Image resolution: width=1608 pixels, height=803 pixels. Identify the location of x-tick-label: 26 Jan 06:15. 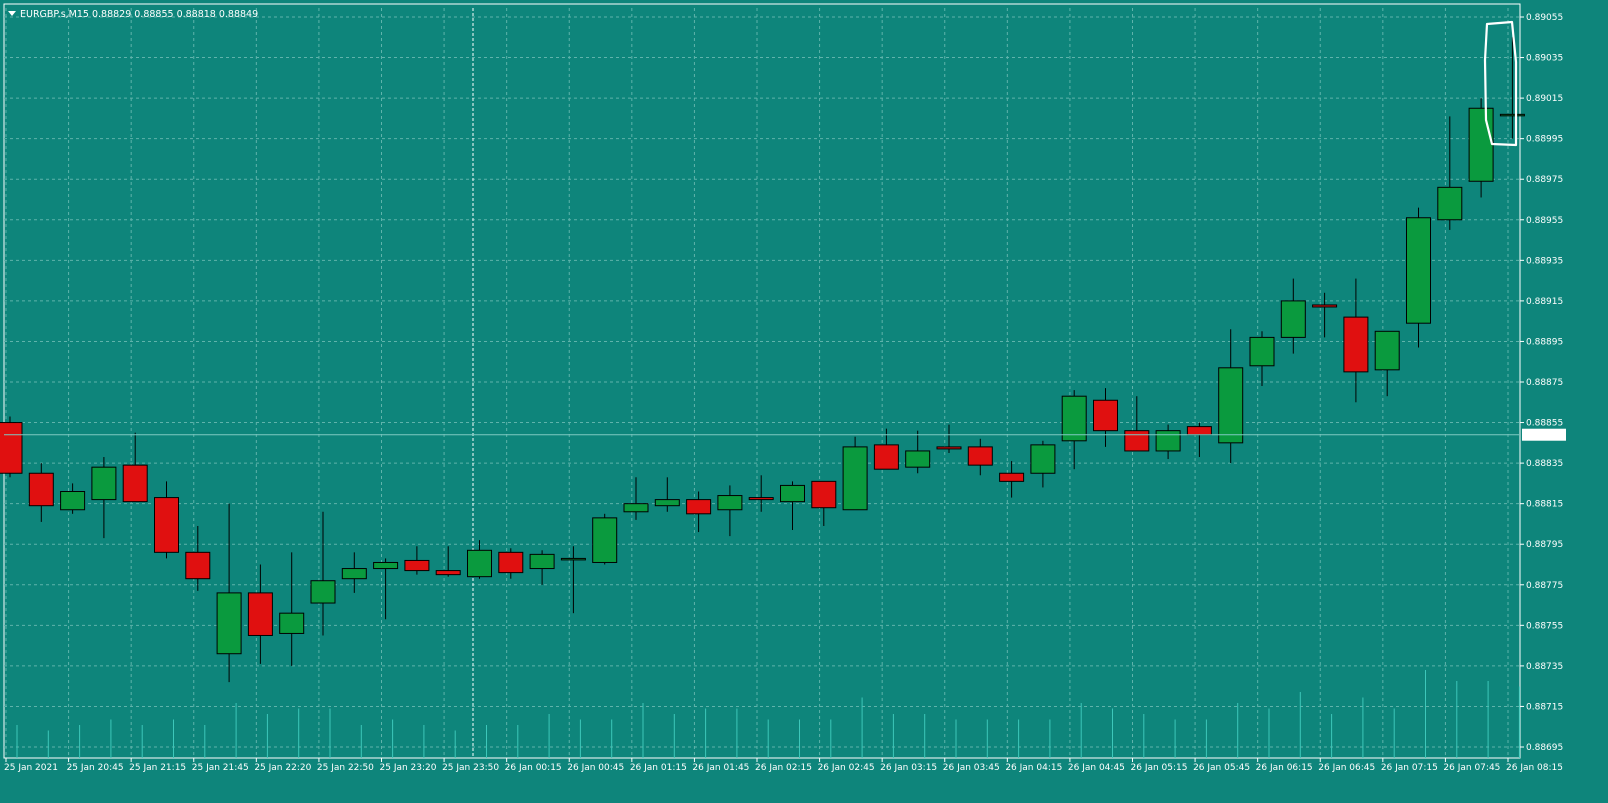
(1284, 768).